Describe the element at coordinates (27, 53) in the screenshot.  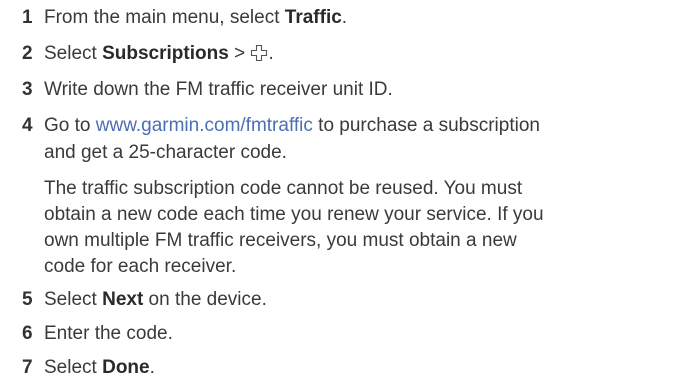
I see `step-number: 2` at that location.